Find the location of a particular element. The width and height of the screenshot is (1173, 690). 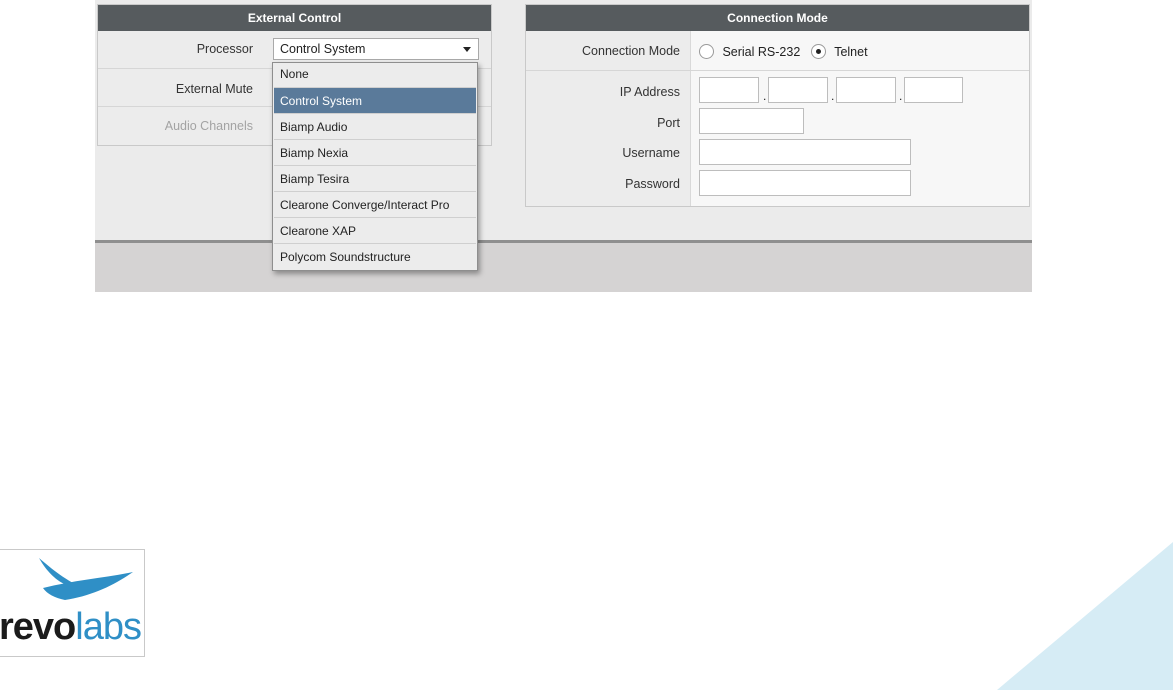

mode-radio-group: Serial RS-232 Telnet is located at coordinates (783, 52).